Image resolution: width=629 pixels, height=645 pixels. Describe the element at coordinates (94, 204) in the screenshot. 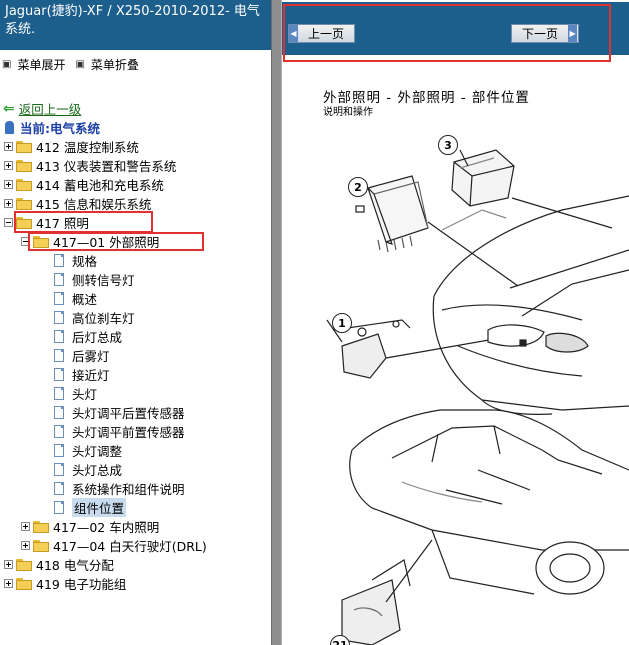

I see `tree-node-label: 415 信息和娱乐系统` at that location.